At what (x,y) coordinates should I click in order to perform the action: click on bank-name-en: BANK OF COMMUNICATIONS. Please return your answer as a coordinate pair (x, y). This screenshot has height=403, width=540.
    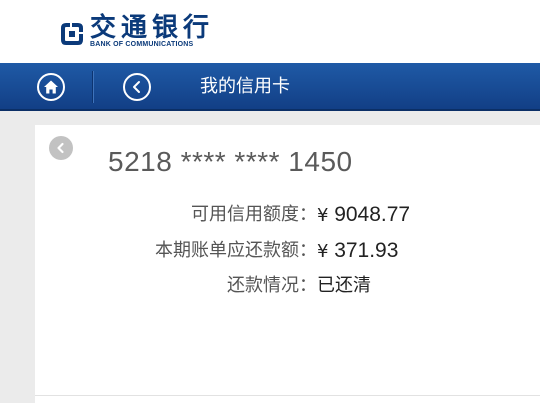
    Looking at the image, I should click on (142, 44).